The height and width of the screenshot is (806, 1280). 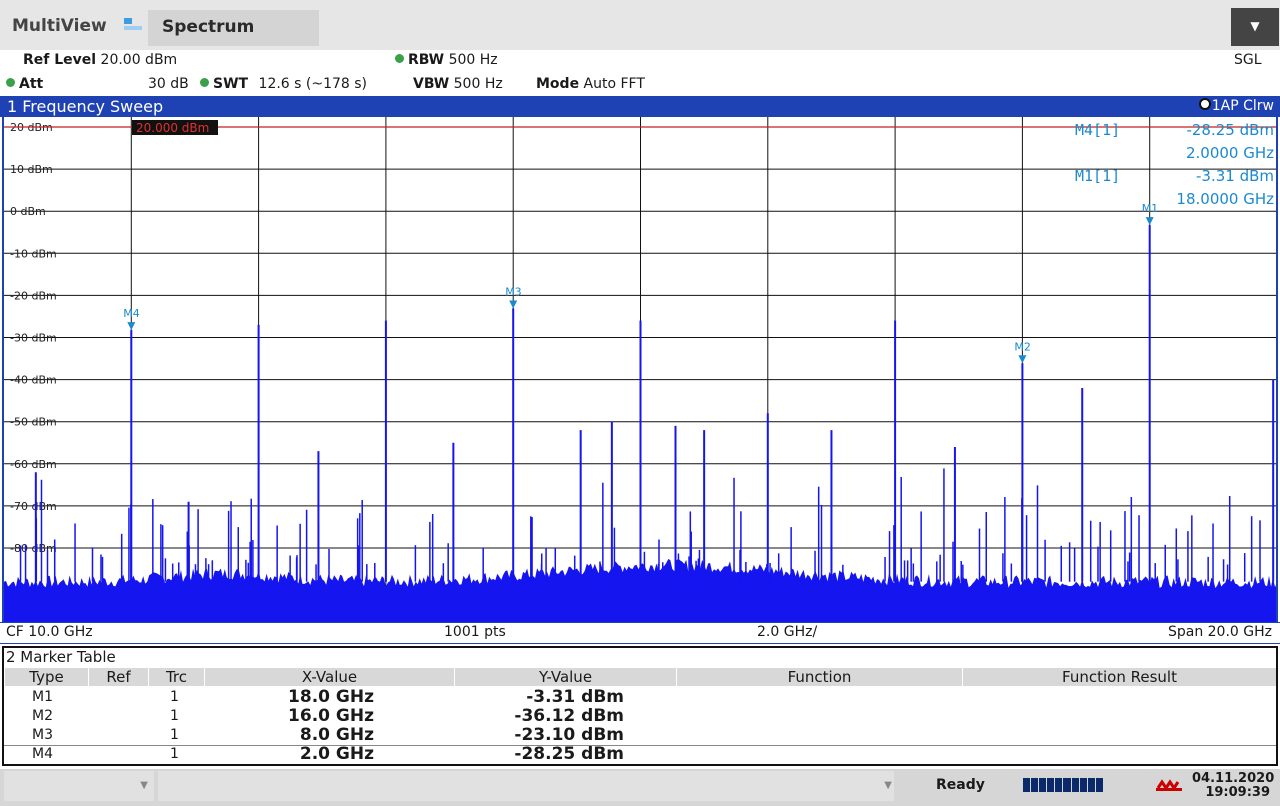 I want to click on mode-setting: Mode Auto FFT, so click(x=590, y=84).